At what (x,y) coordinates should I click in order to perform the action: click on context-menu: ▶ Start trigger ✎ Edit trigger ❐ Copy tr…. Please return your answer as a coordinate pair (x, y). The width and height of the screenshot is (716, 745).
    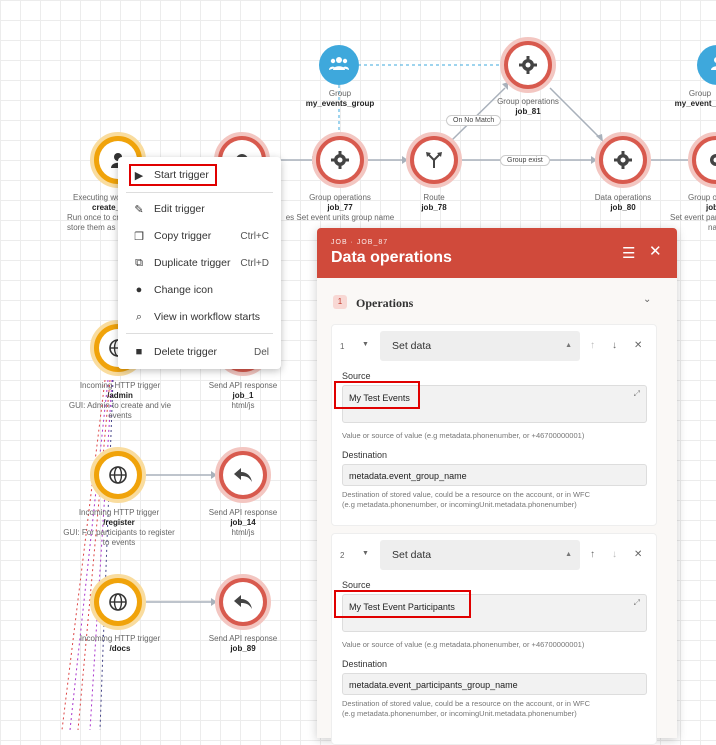
    Looking at the image, I should click on (199, 263).